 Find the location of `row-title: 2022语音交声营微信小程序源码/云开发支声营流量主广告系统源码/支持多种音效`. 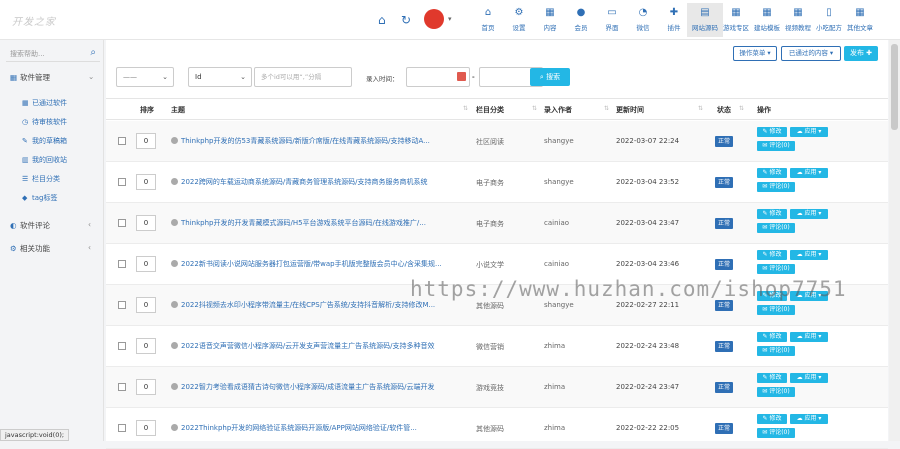

row-title: 2022语音交声营微信小程序源码/云开发支声营流量主广告系统源码/支持多种音效 is located at coordinates (311, 346).